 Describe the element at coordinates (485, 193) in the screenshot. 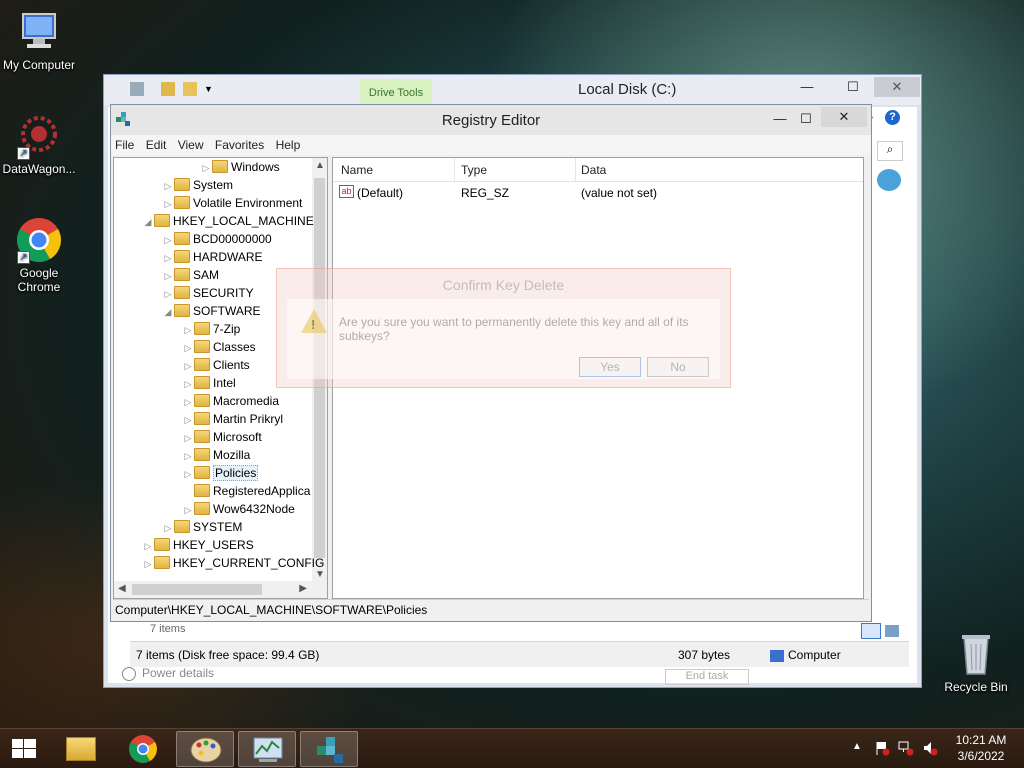

I see `value-type: REG_SZ` at that location.